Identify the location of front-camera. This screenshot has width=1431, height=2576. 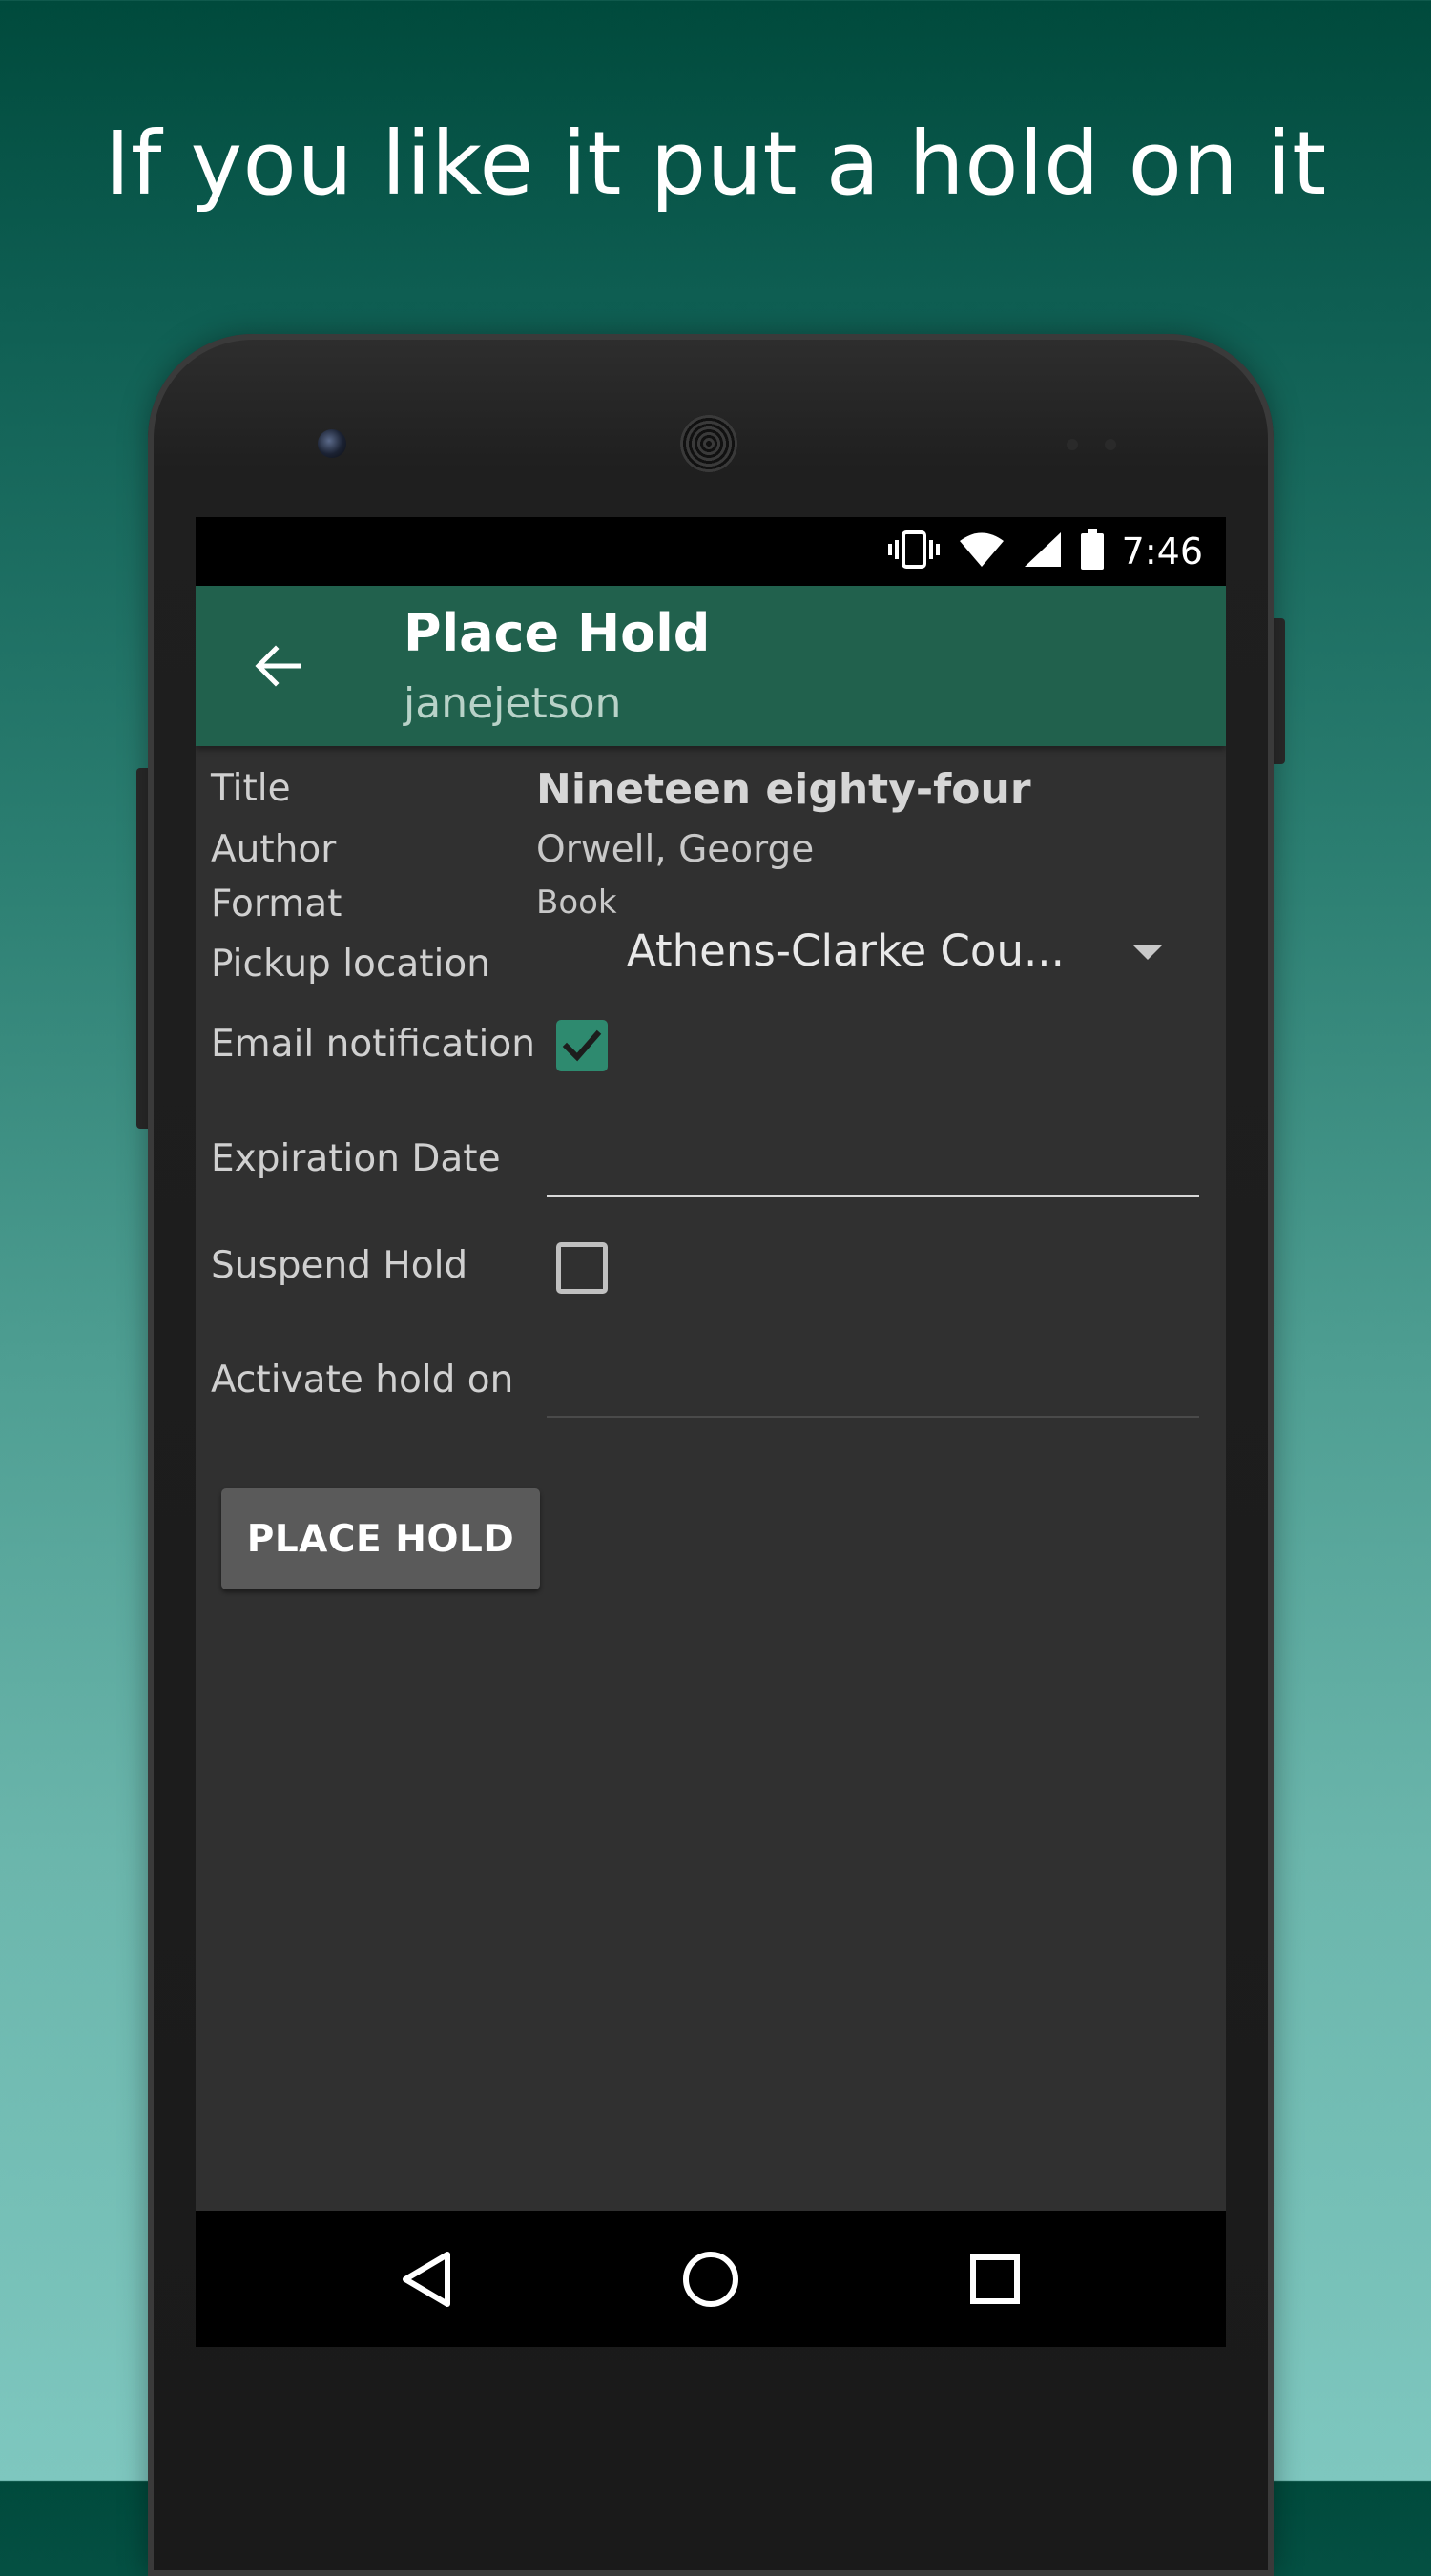
(332, 443).